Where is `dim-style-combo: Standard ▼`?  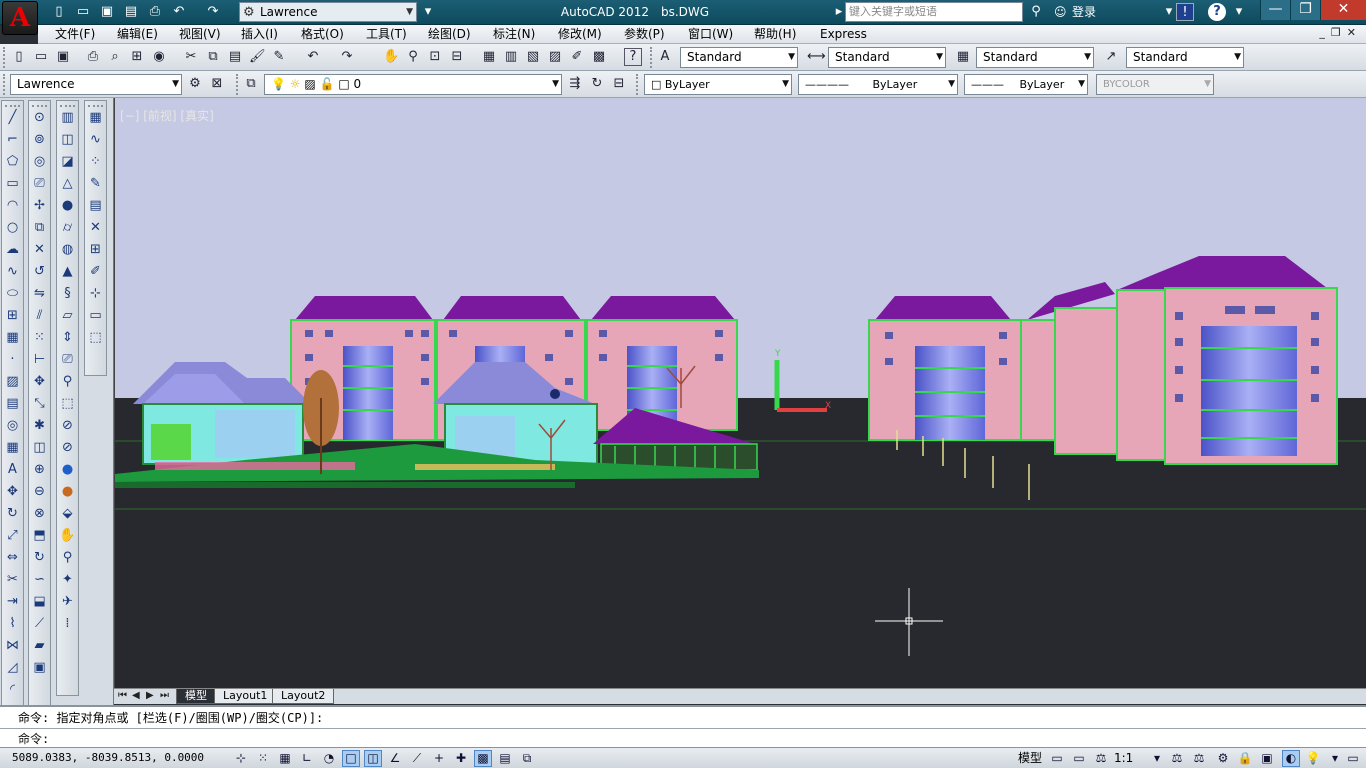 dim-style-combo: Standard ▼ is located at coordinates (887, 57).